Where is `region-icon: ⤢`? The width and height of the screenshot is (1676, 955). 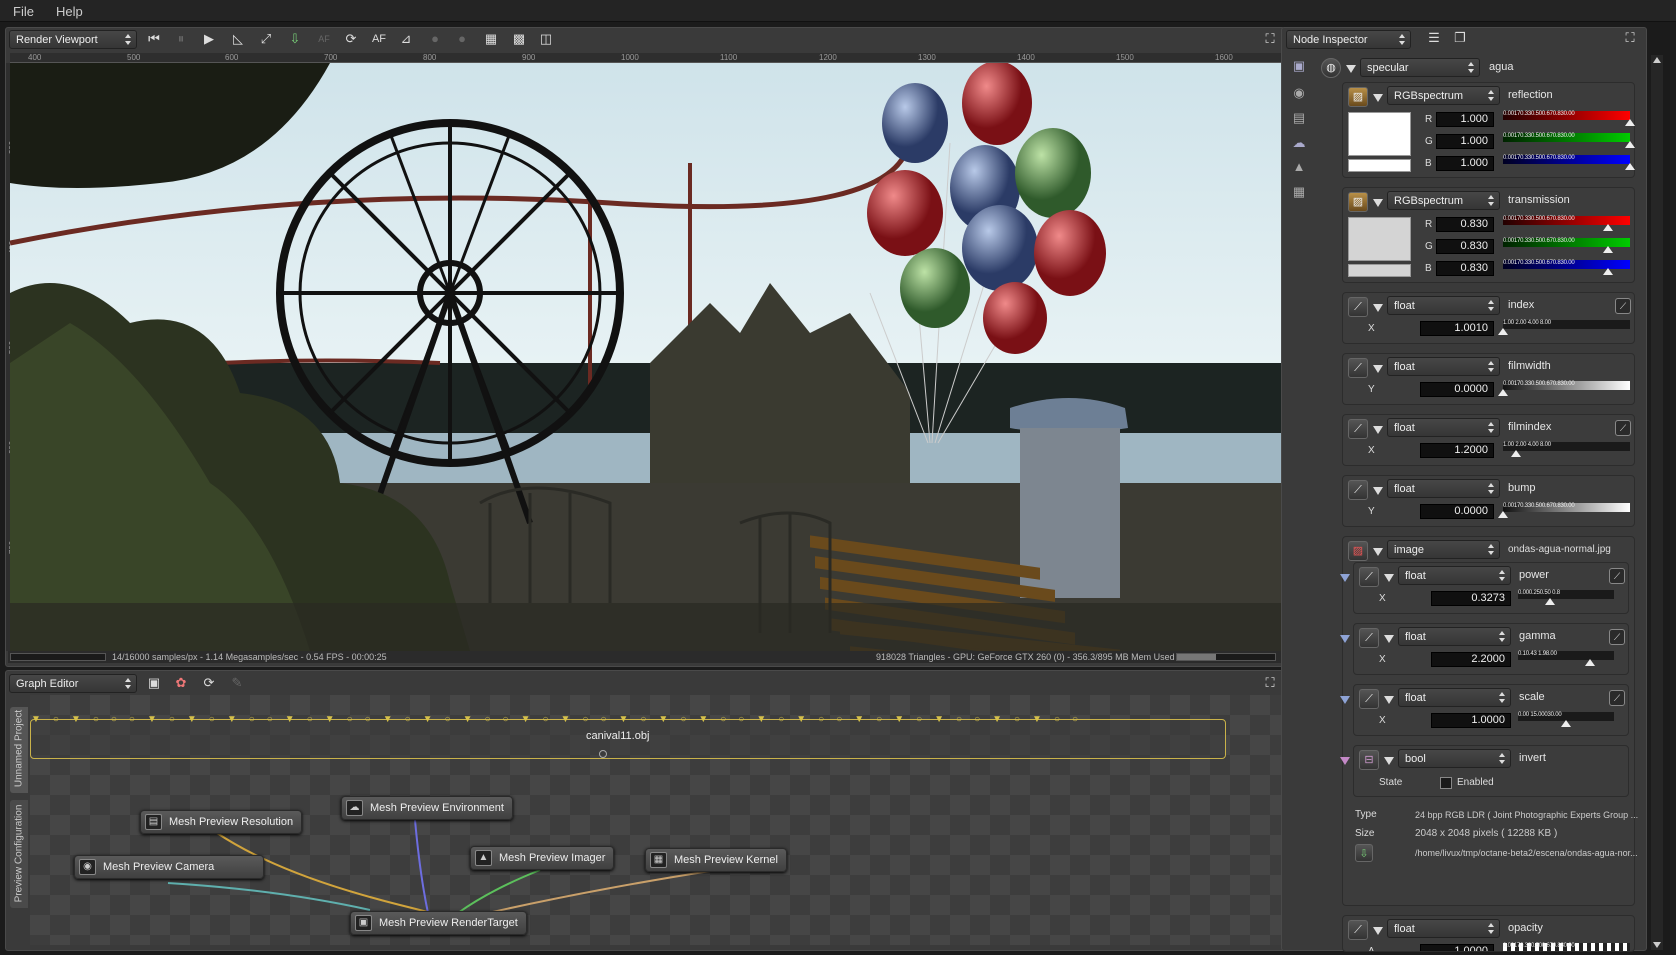 region-icon: ⤢ is located at coordinates (266, 39).